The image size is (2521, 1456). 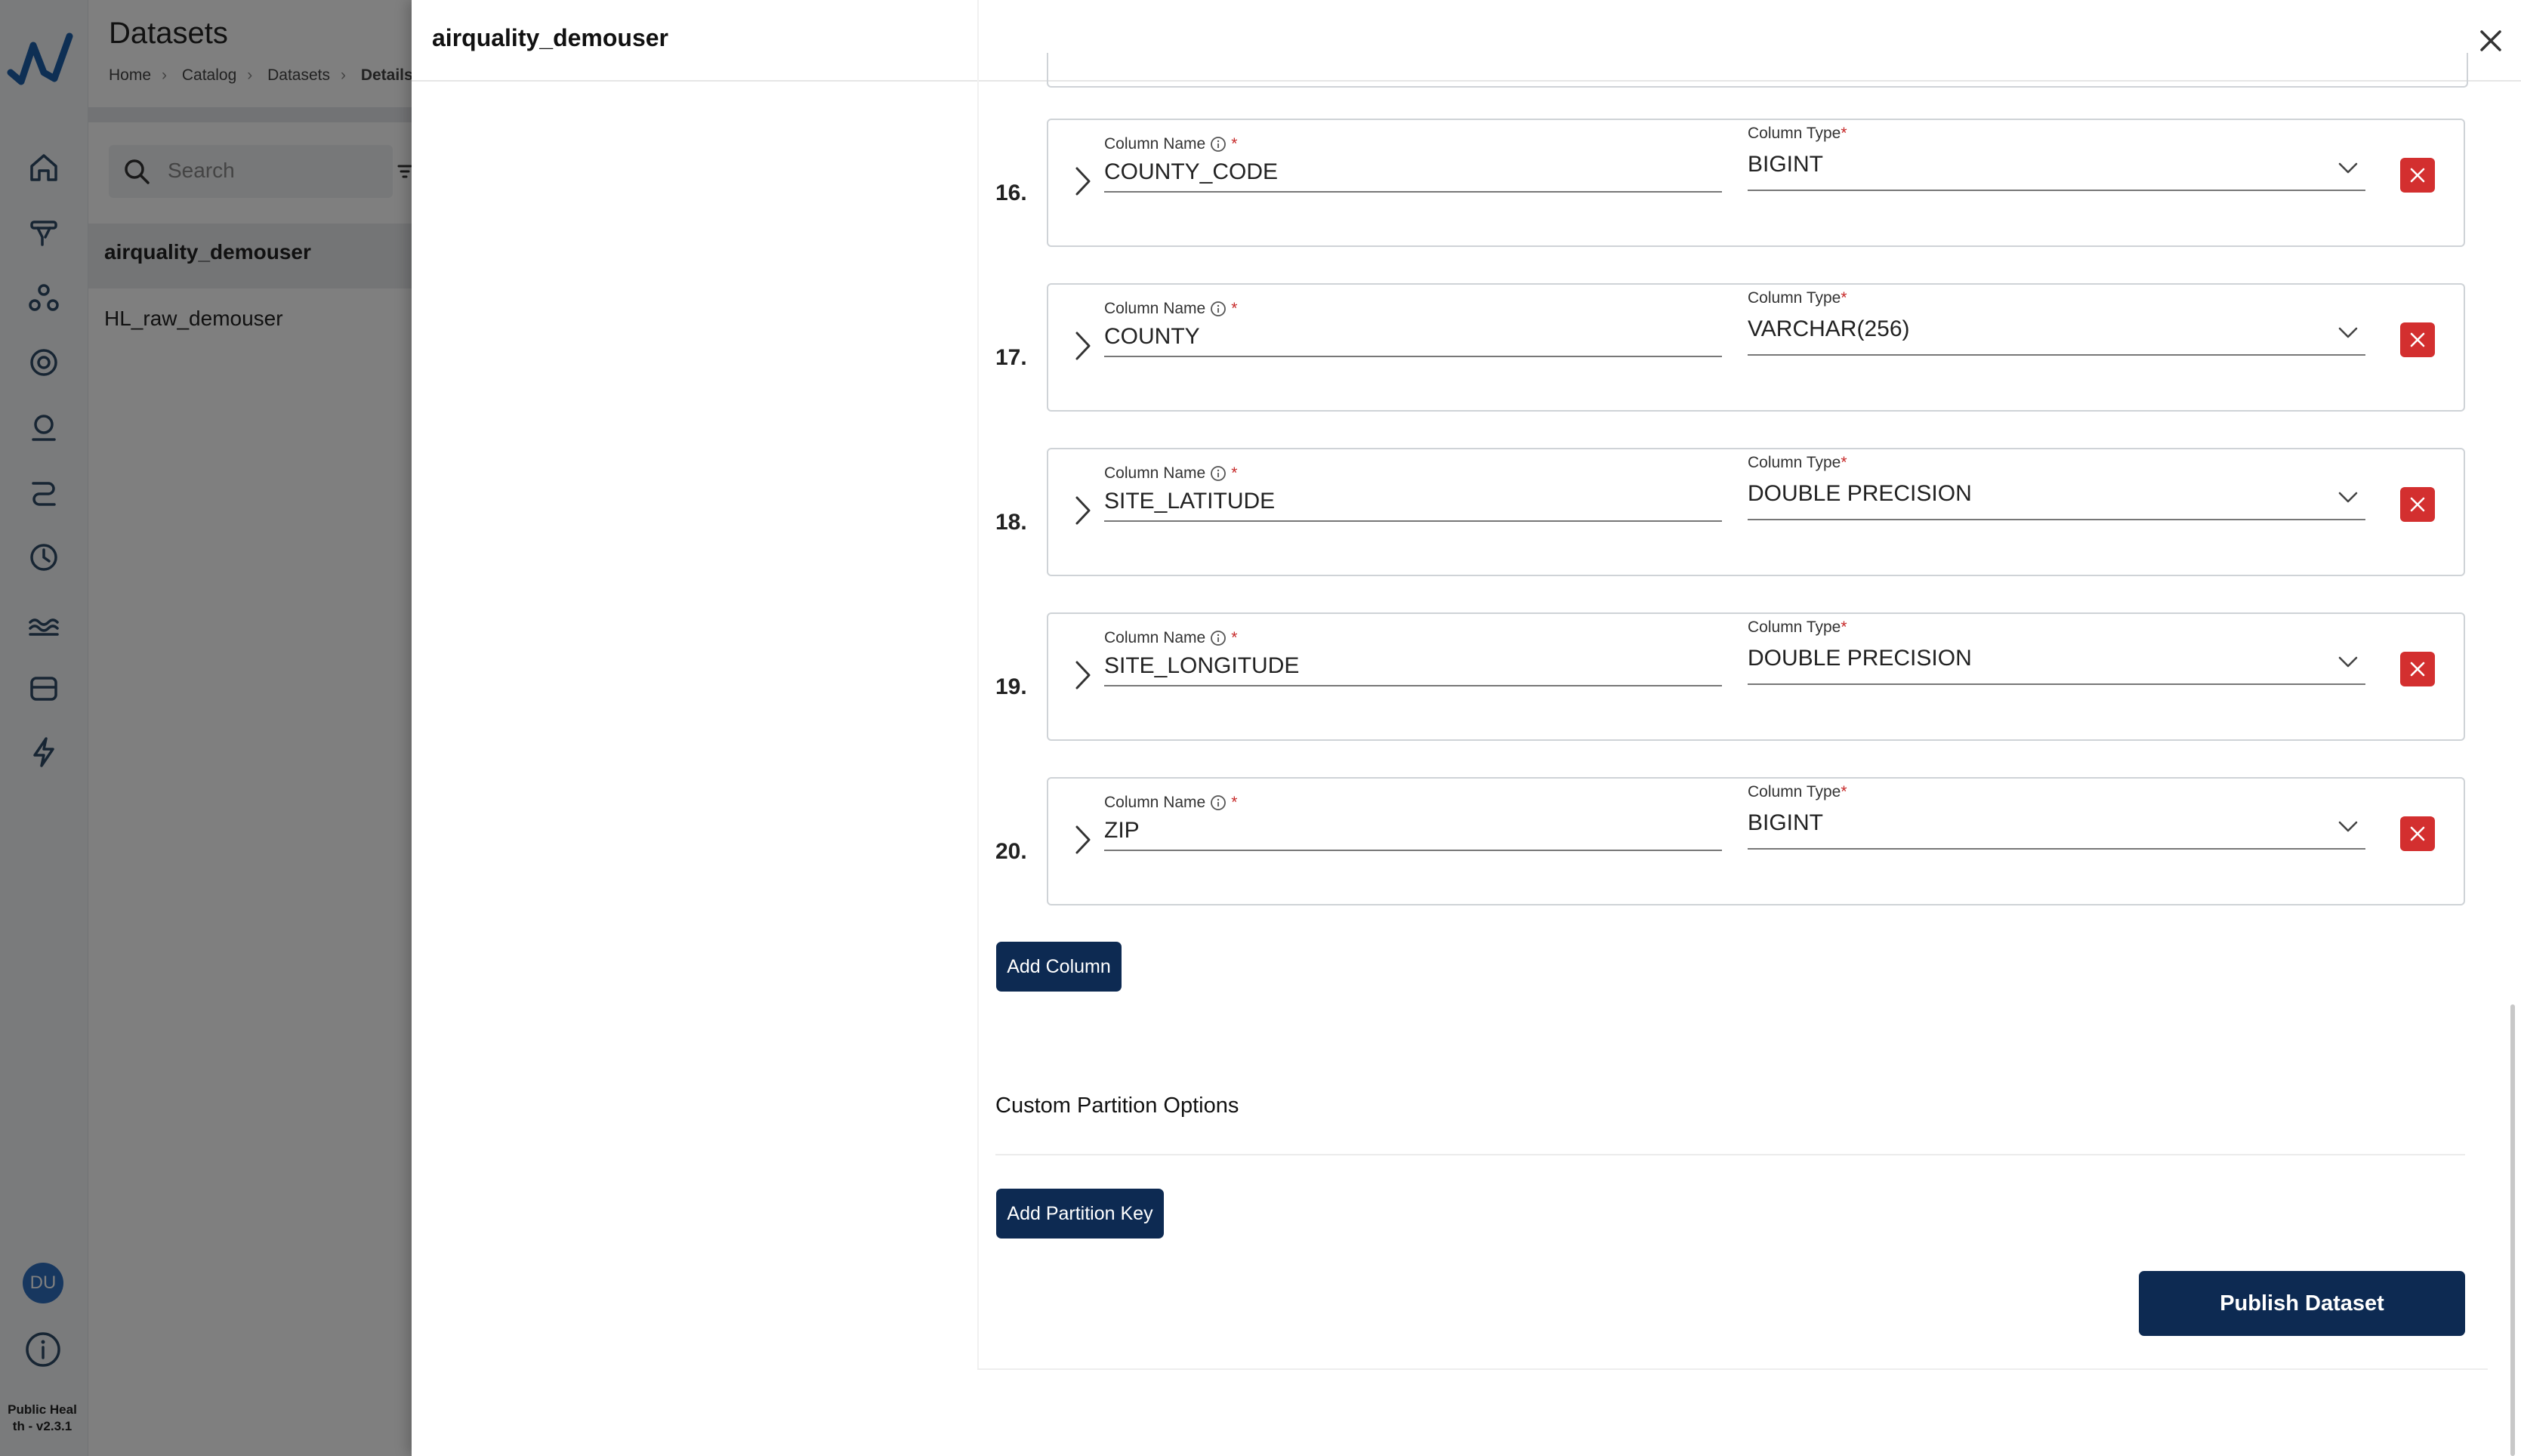 What do you see at coordinates (2513, 1230) in the screenshot?
I see `scrollbar-thumb` at bounding box center [2513, 1230].